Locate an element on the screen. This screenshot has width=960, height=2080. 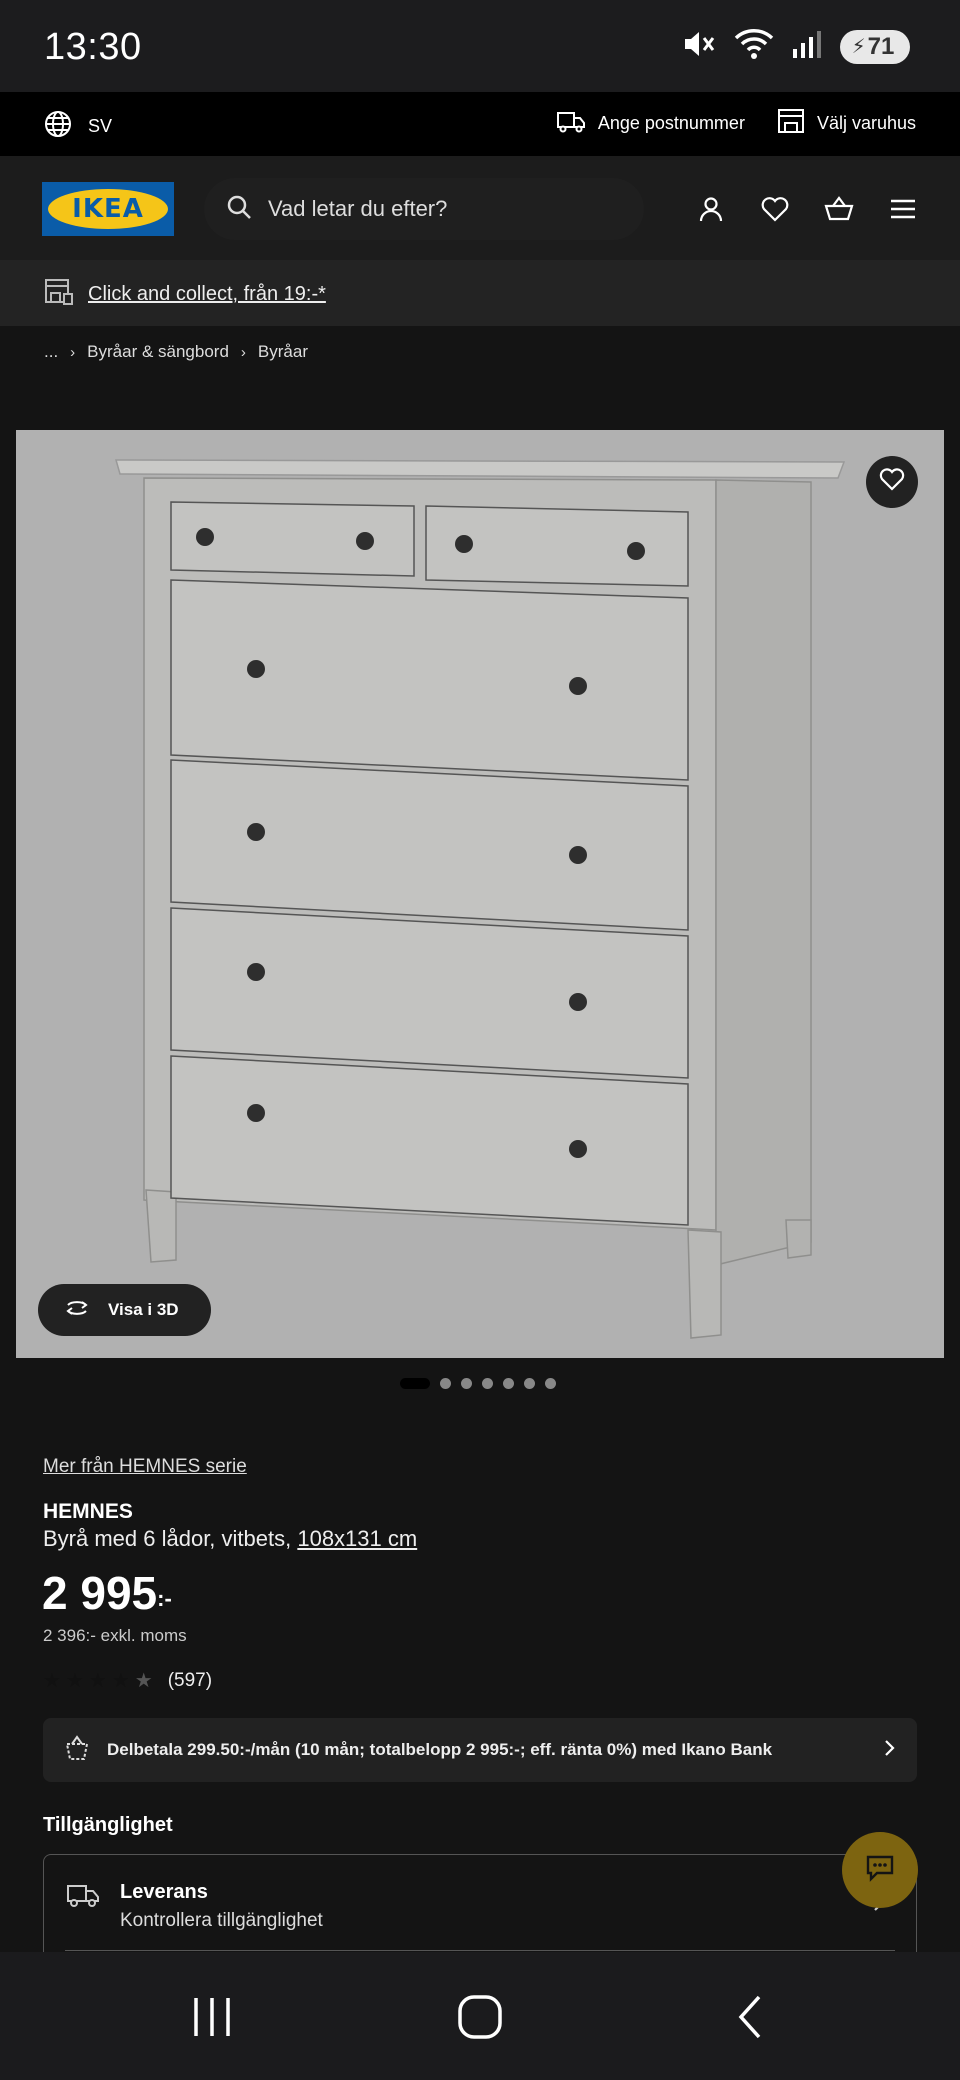
half-star-icon: ★ is located at coordinates (143, 1681).